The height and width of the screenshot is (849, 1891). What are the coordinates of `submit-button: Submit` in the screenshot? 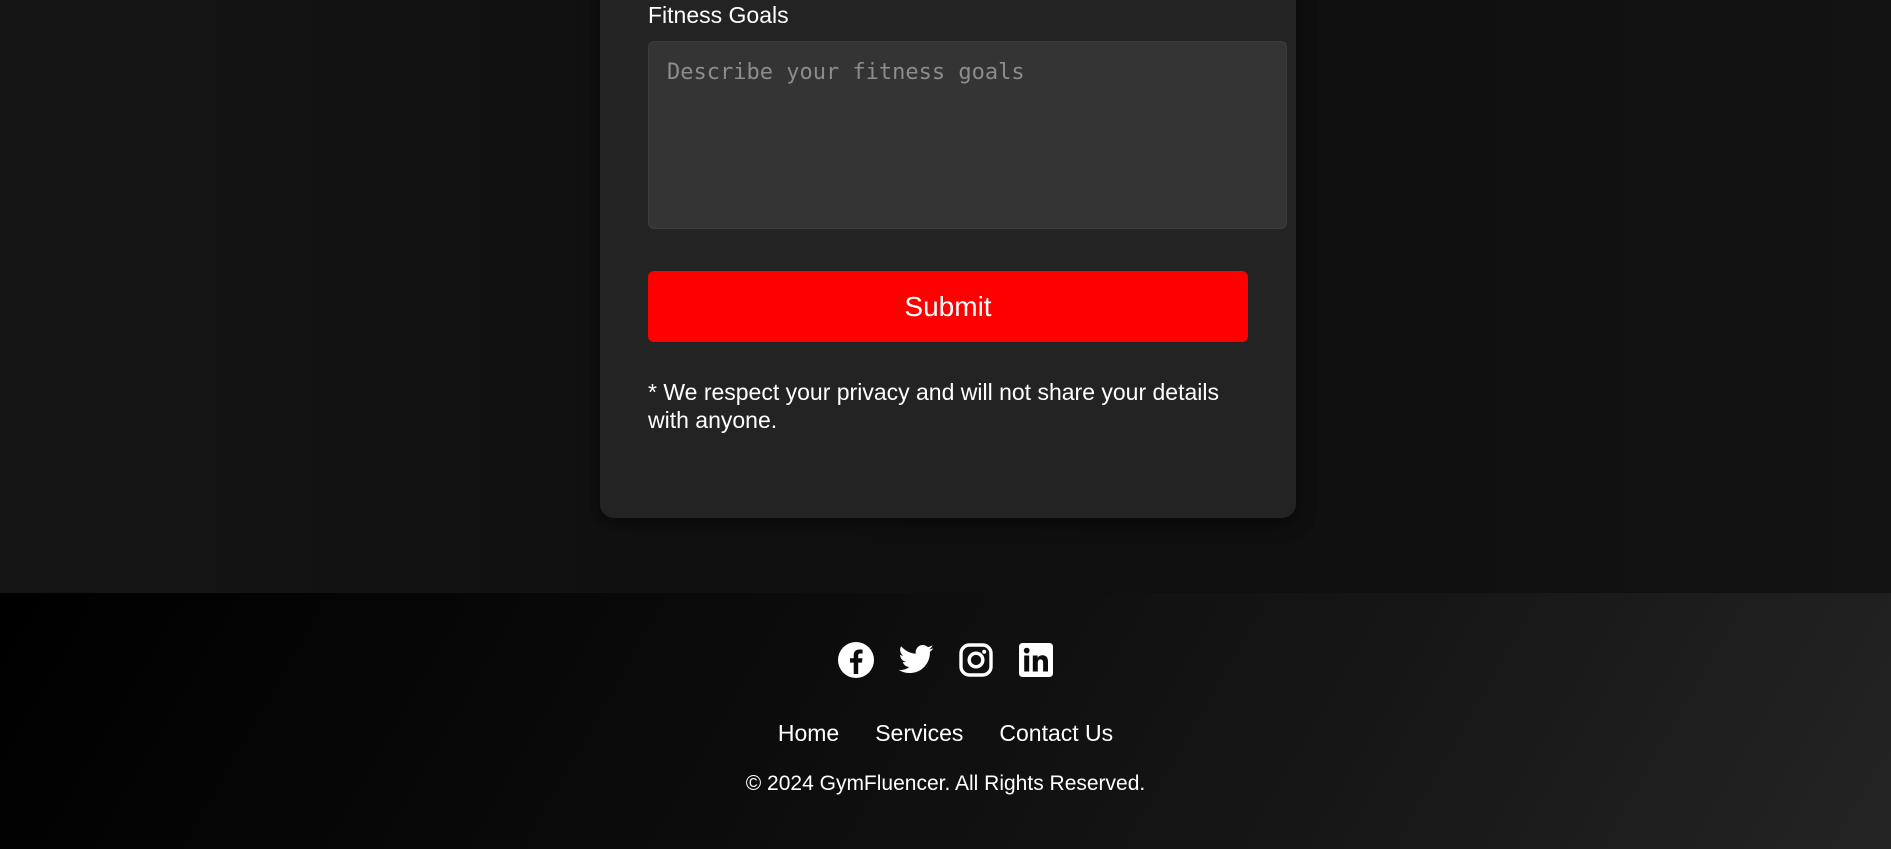 It's located at (948, 306).